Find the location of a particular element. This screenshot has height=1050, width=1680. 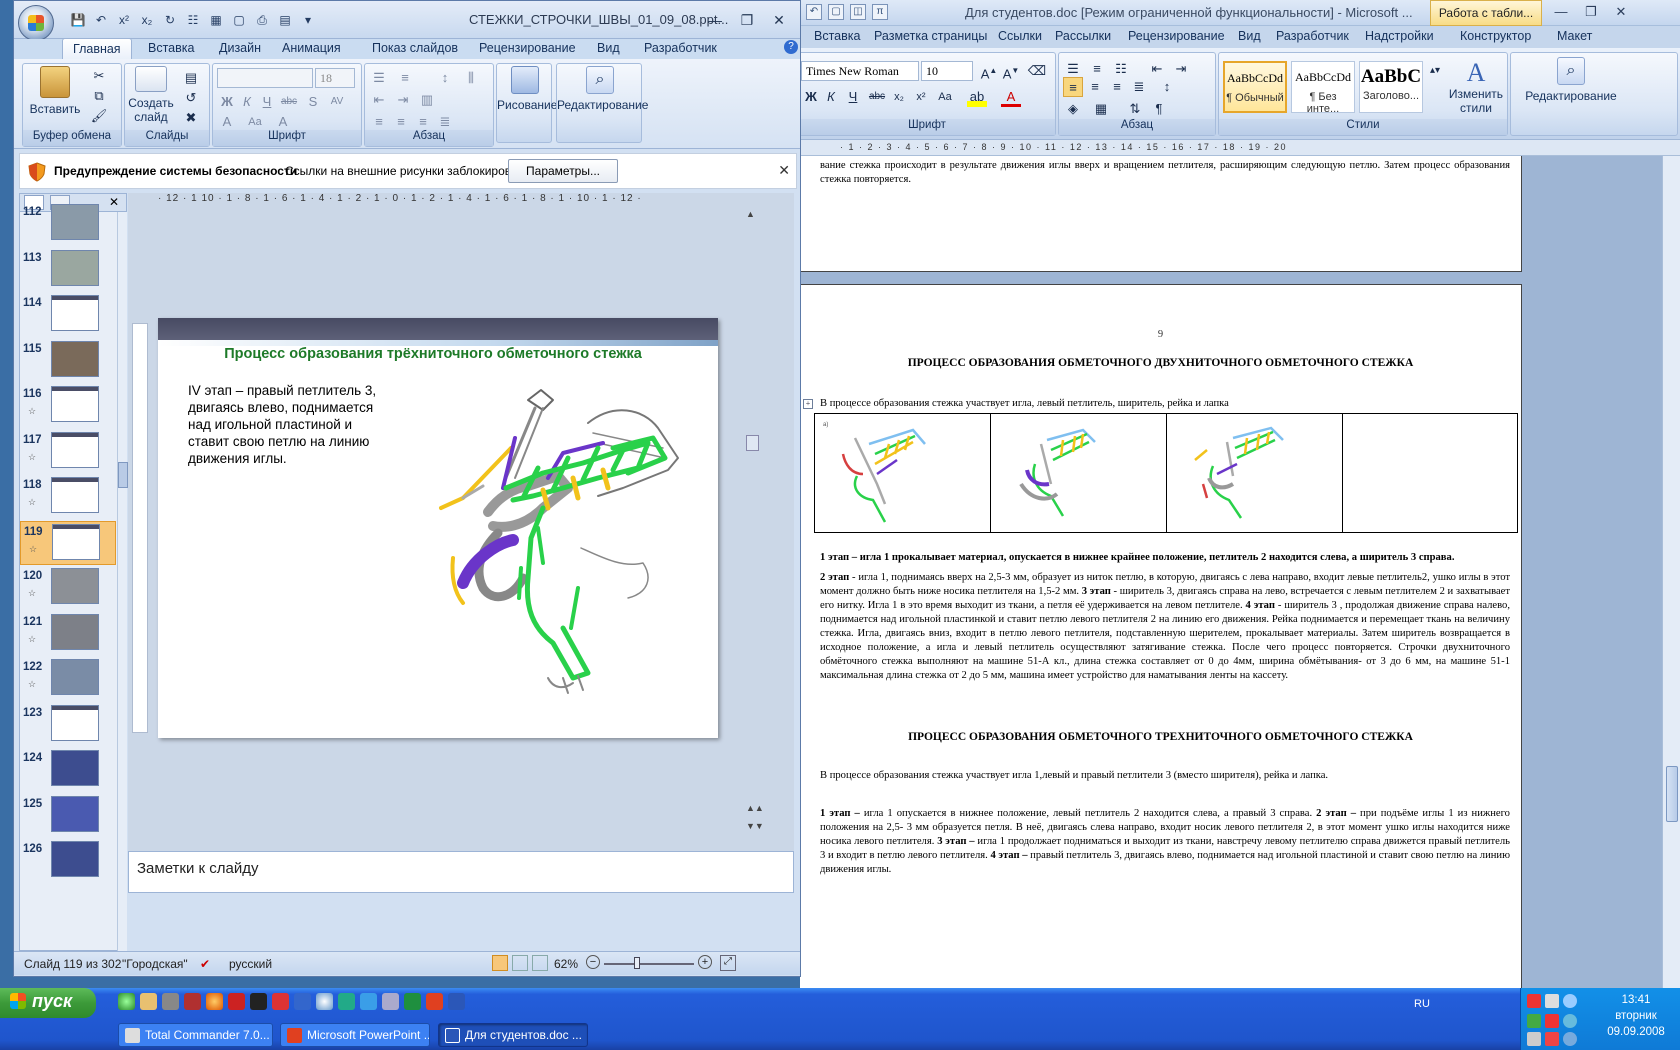

slide-thumbnail: 123 is located at coordinates (68, 725).